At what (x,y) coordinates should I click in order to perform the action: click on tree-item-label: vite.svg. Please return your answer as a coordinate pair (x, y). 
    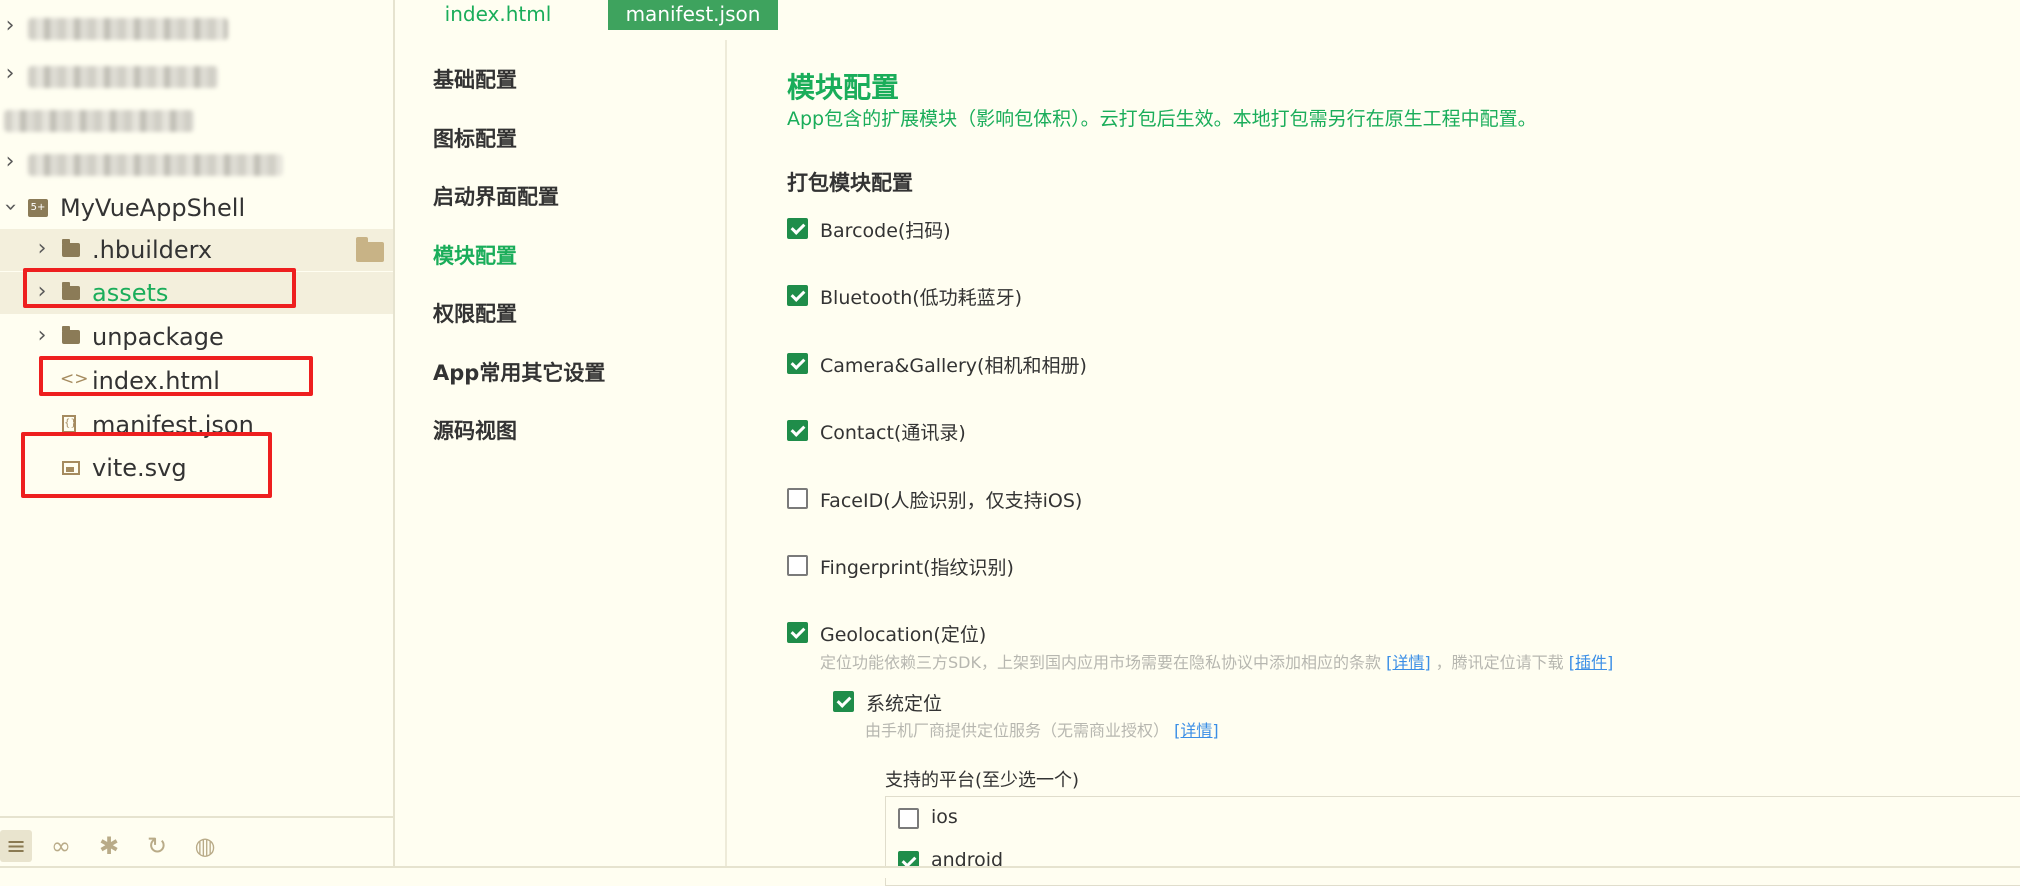
    Looking at the image, I should click on (139, 468).